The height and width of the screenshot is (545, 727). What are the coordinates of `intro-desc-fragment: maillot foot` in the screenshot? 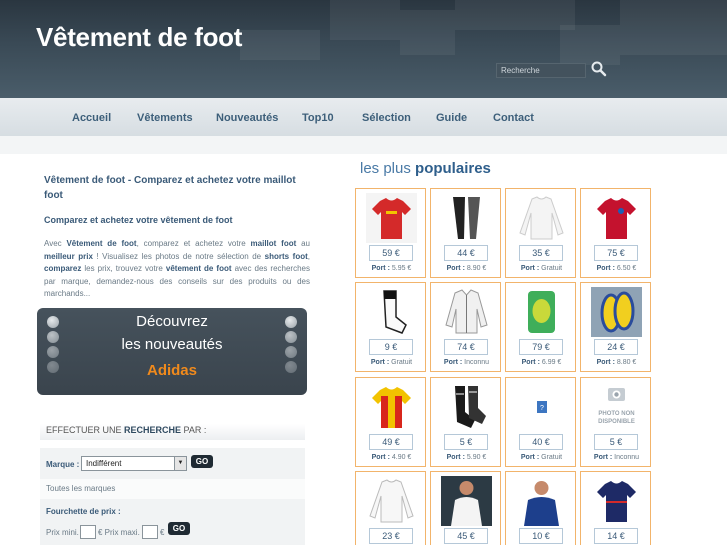 It's located at (273, 243).